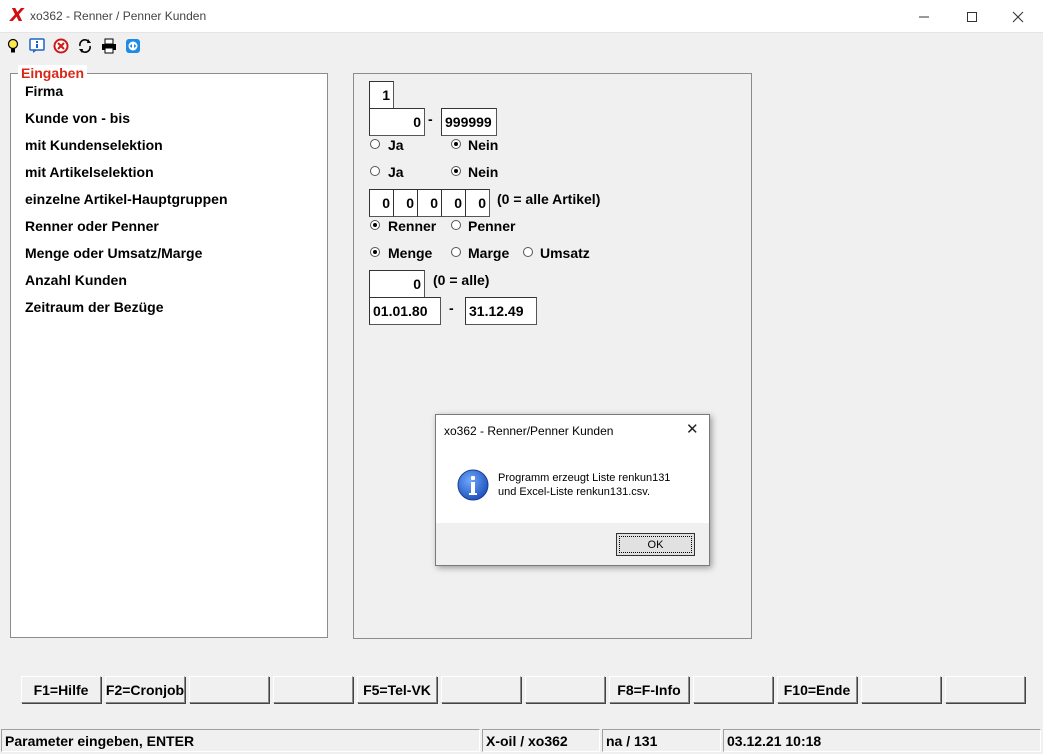  What do you see at coordinates (313, 689) in the screenshot?
I see `f4-button` at bounding box center [313, 689].